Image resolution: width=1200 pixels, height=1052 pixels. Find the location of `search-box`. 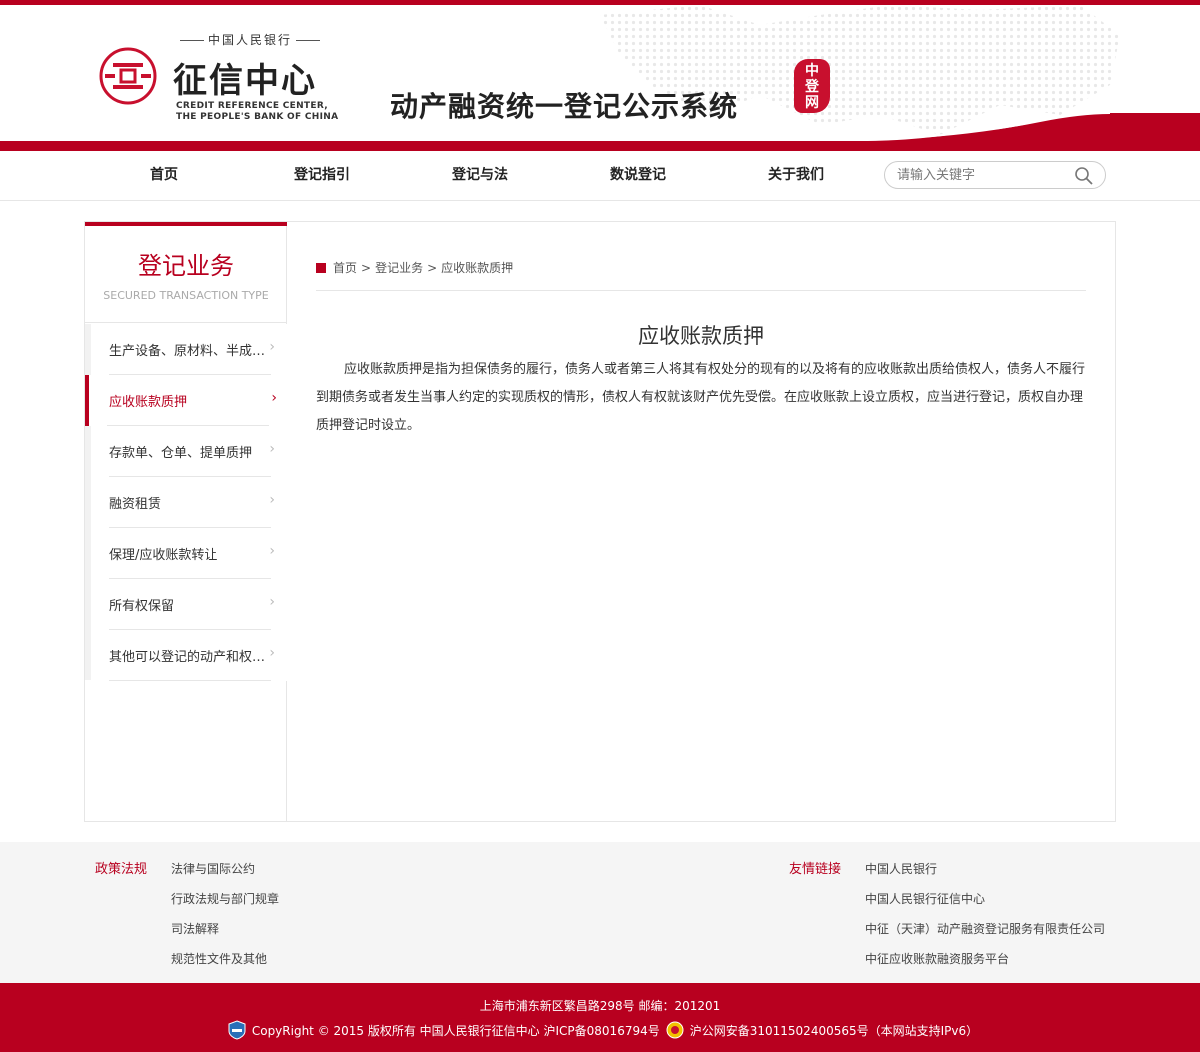

search-box is located at coordinates (995, 175).